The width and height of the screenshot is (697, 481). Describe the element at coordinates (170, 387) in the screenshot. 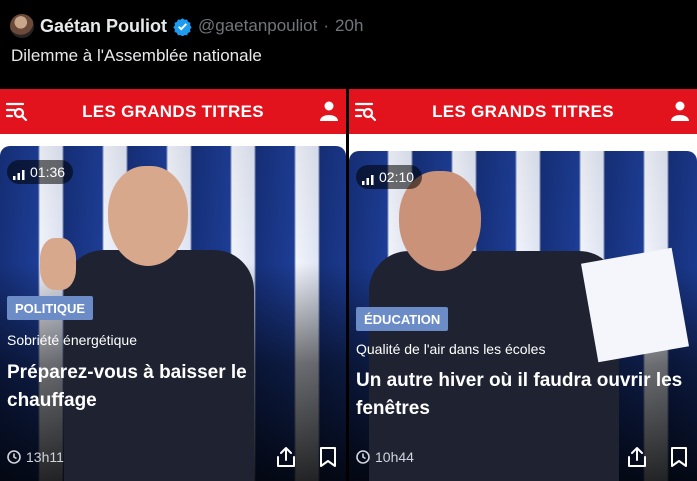

I see `article-headline: Préparez-vous à baisser le chauffage` at that location.